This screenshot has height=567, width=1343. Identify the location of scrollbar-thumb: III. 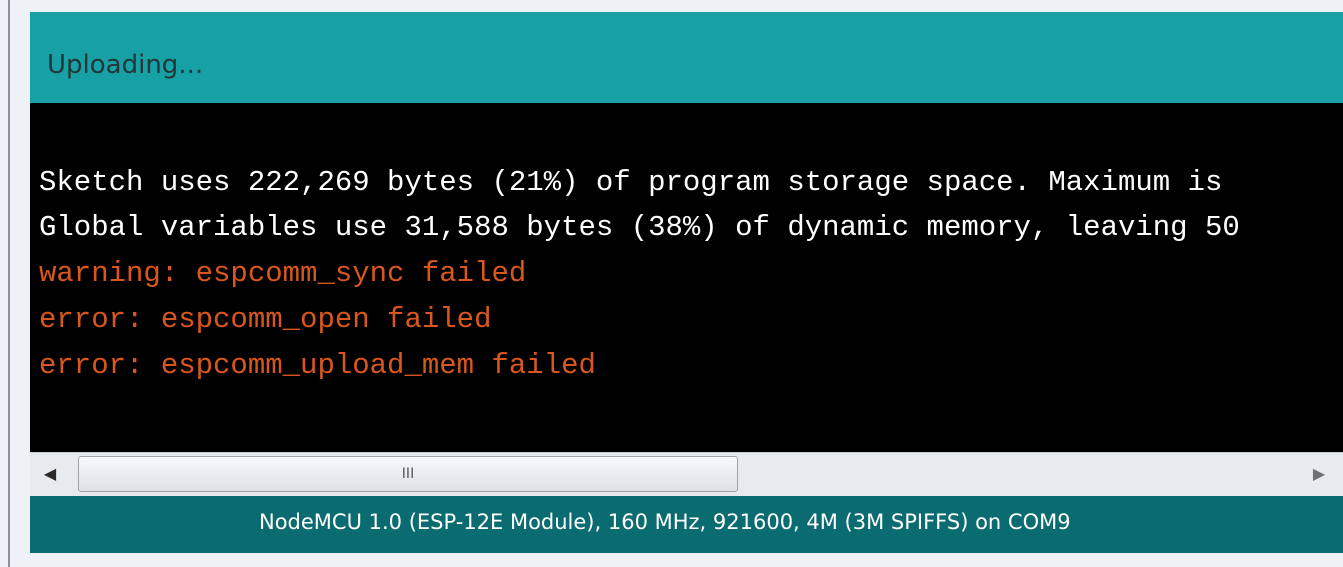
(408, 474).